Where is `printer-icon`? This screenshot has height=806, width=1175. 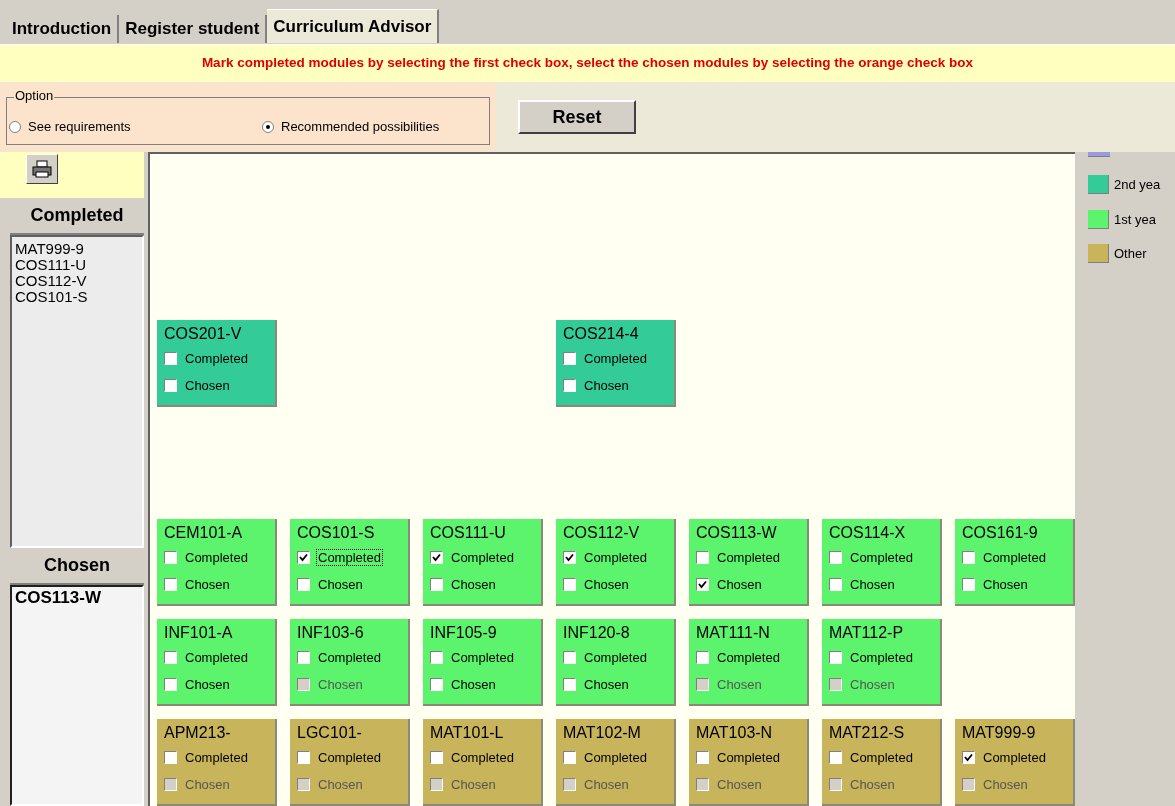
printer-icon is located at coordinates (42, 169).